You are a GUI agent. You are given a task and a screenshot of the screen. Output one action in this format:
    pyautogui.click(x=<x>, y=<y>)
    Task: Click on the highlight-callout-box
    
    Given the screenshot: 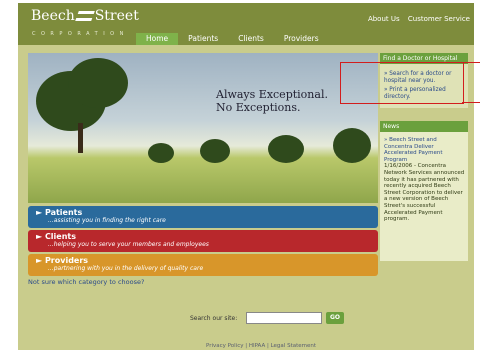 What is the action you would take?
    pyautogui.click(x=402, y=83)
    